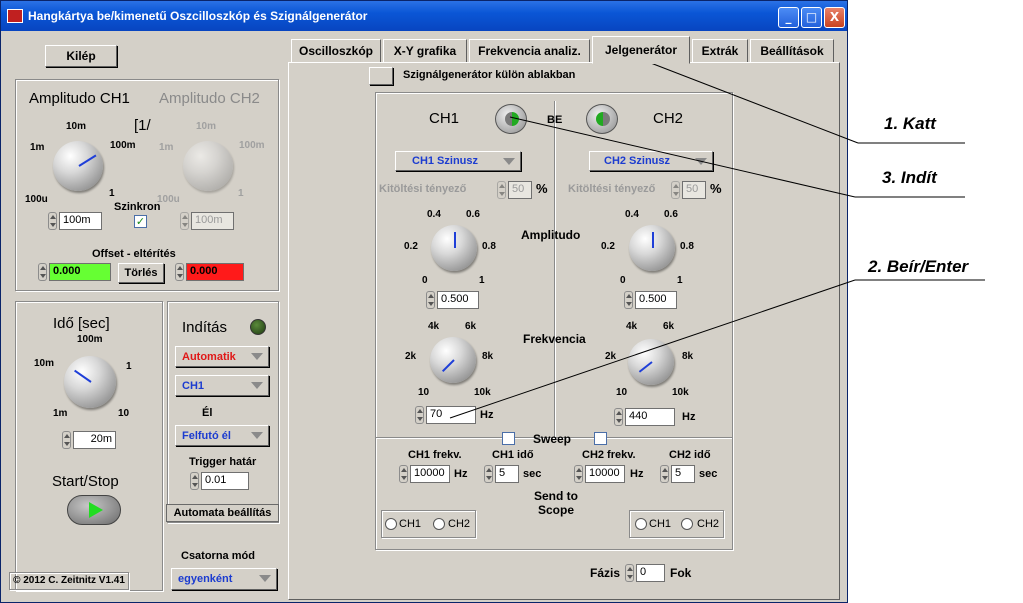 This screenshot has height=603, width=1023. Describe the element at coordinates (641, 50) in the screenshot. I see `tab-signal-generator: Jelgenerátor` at that location.